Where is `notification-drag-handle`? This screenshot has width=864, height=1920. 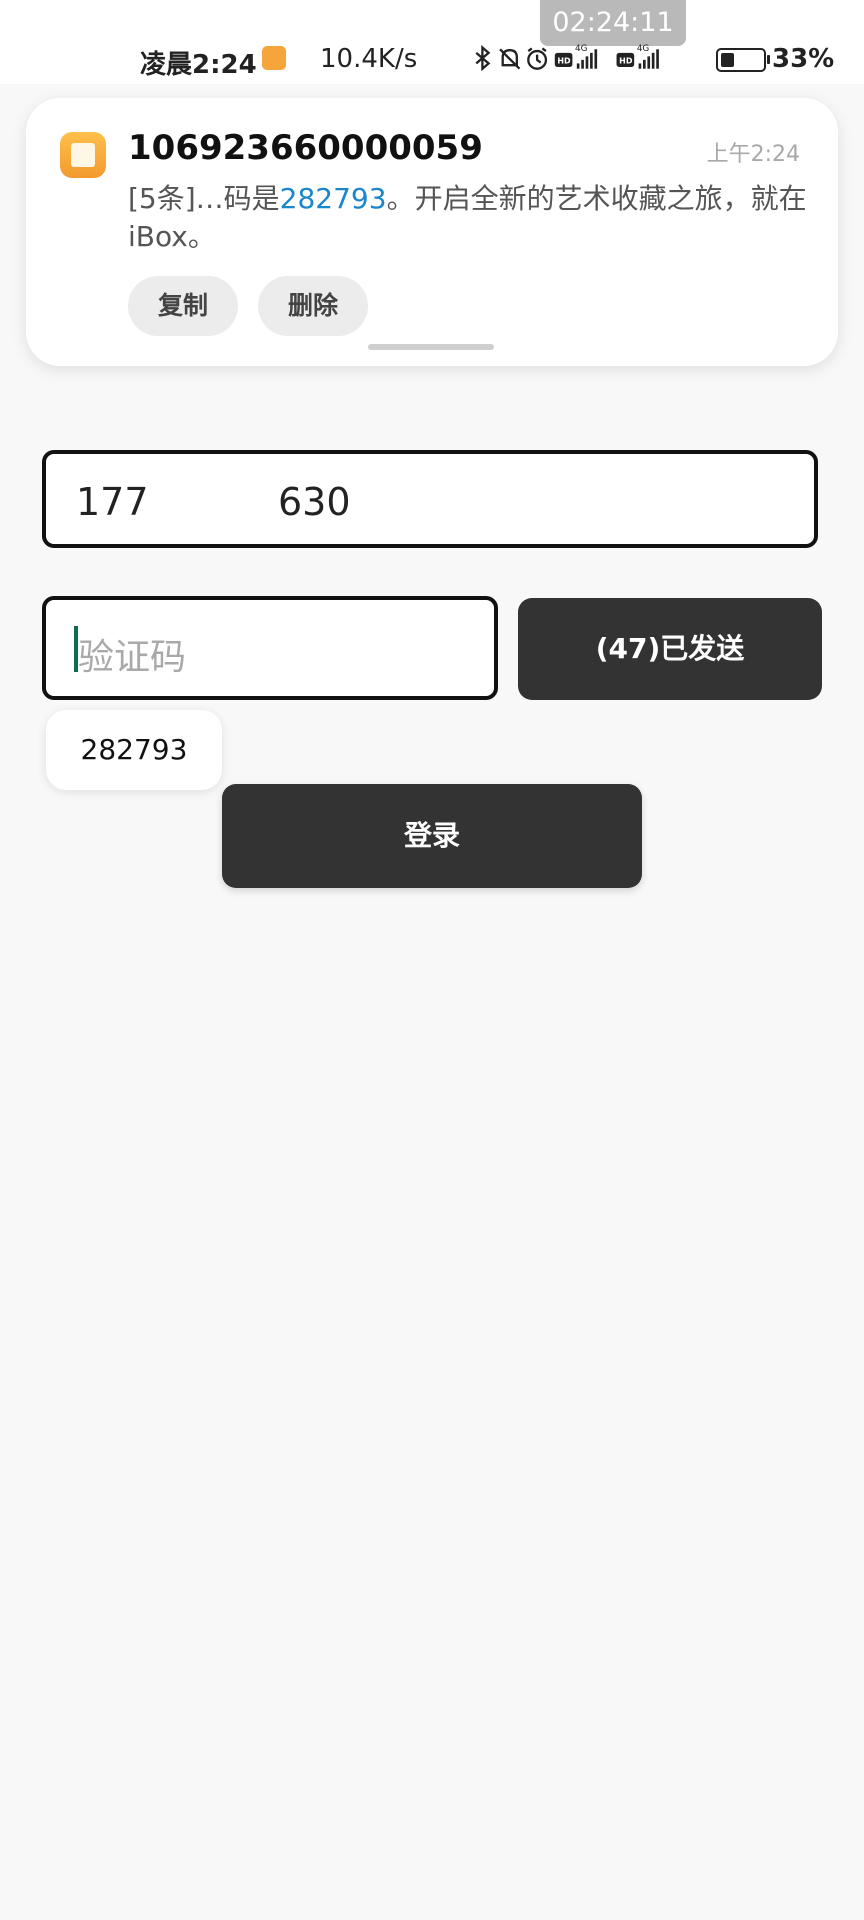 notification-drag-handle is located at coordinates (431, 347).